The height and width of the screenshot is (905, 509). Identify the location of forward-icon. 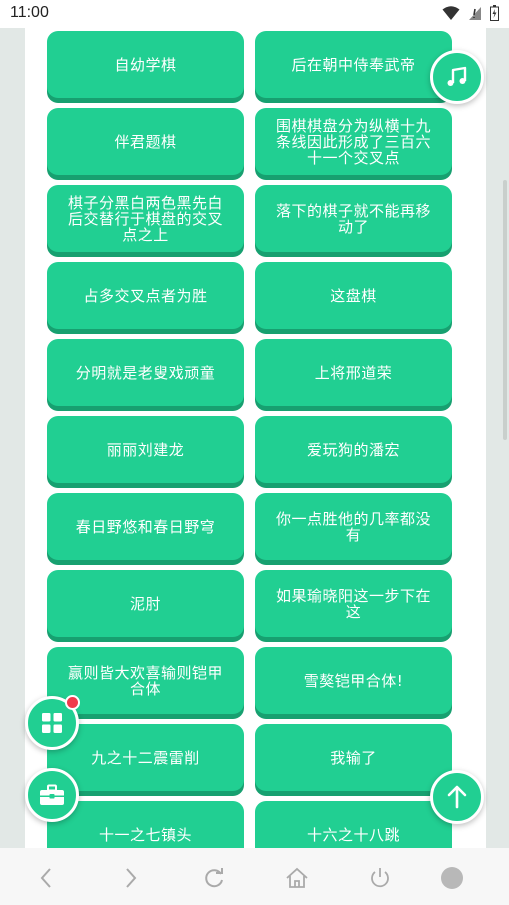
(130, 878).